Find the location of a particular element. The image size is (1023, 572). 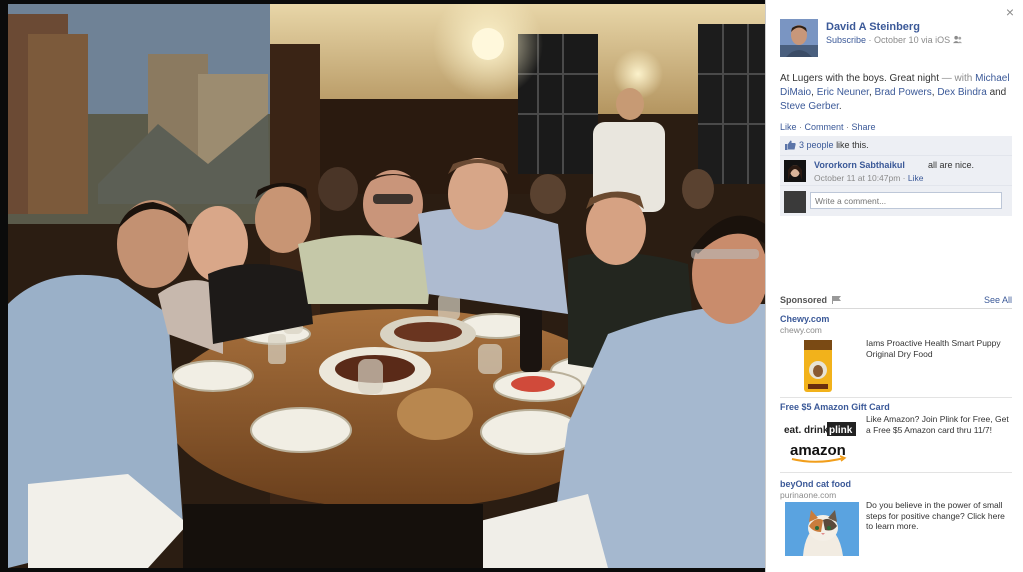

sponsored-header: Sponsored See All is located at coordinates (896, 302).